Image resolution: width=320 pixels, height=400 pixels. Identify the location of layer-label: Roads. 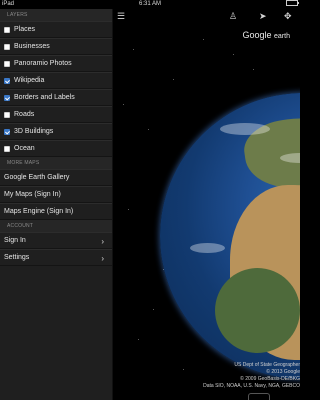
(24, 114).